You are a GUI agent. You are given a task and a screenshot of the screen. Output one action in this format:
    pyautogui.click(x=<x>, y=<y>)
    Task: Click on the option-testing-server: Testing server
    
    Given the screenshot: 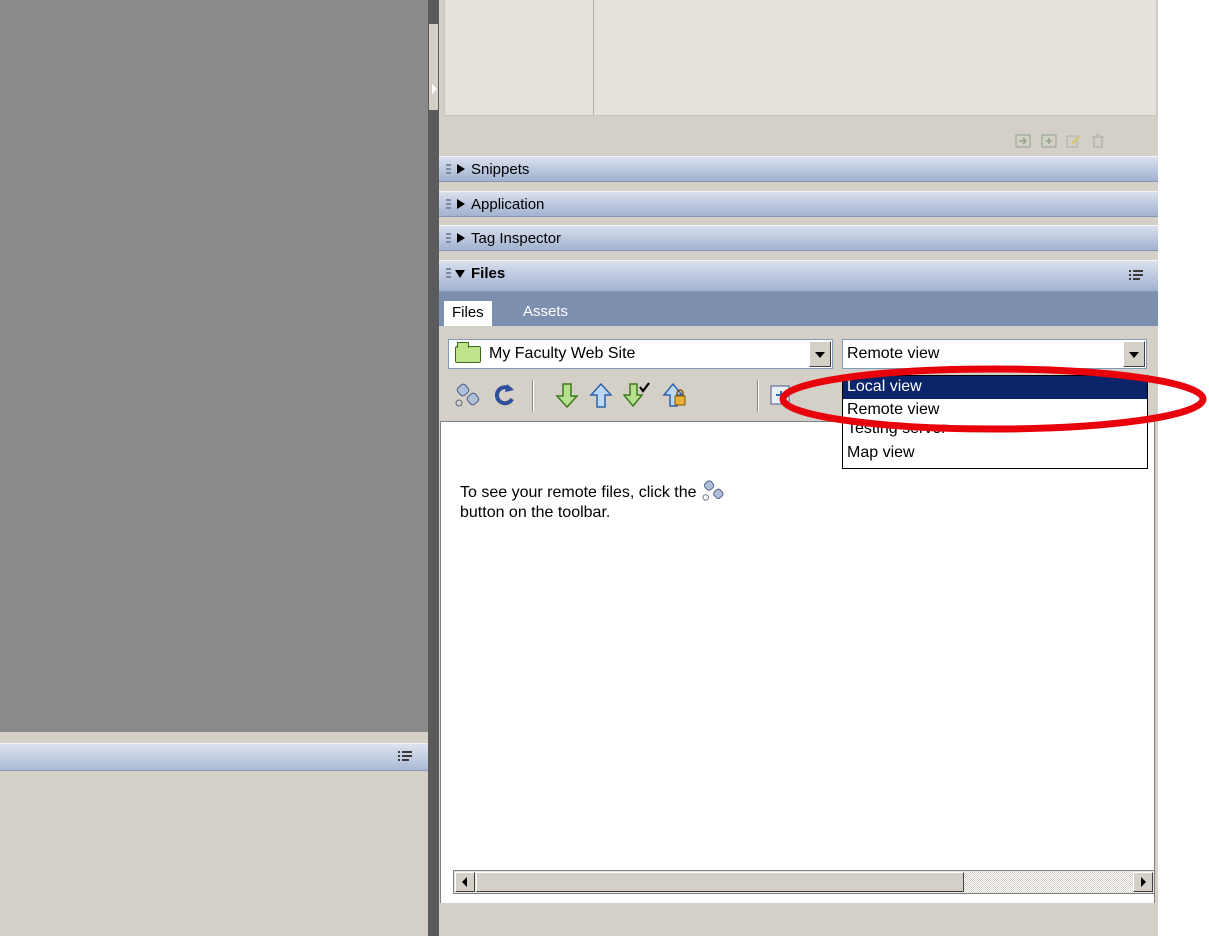 What is the action you would take?
    pyautogui.click(x=995, y=432)
    